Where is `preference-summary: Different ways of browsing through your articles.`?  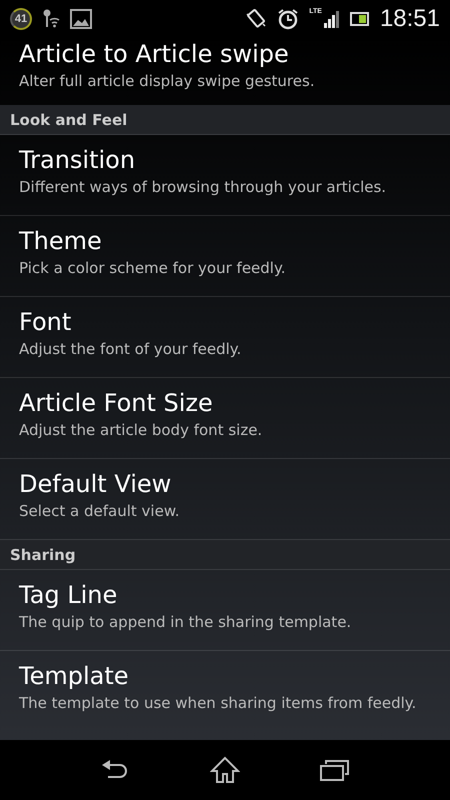
preference-summary: Different ways of browsing through your articles. is located at coordinates (202, 187).